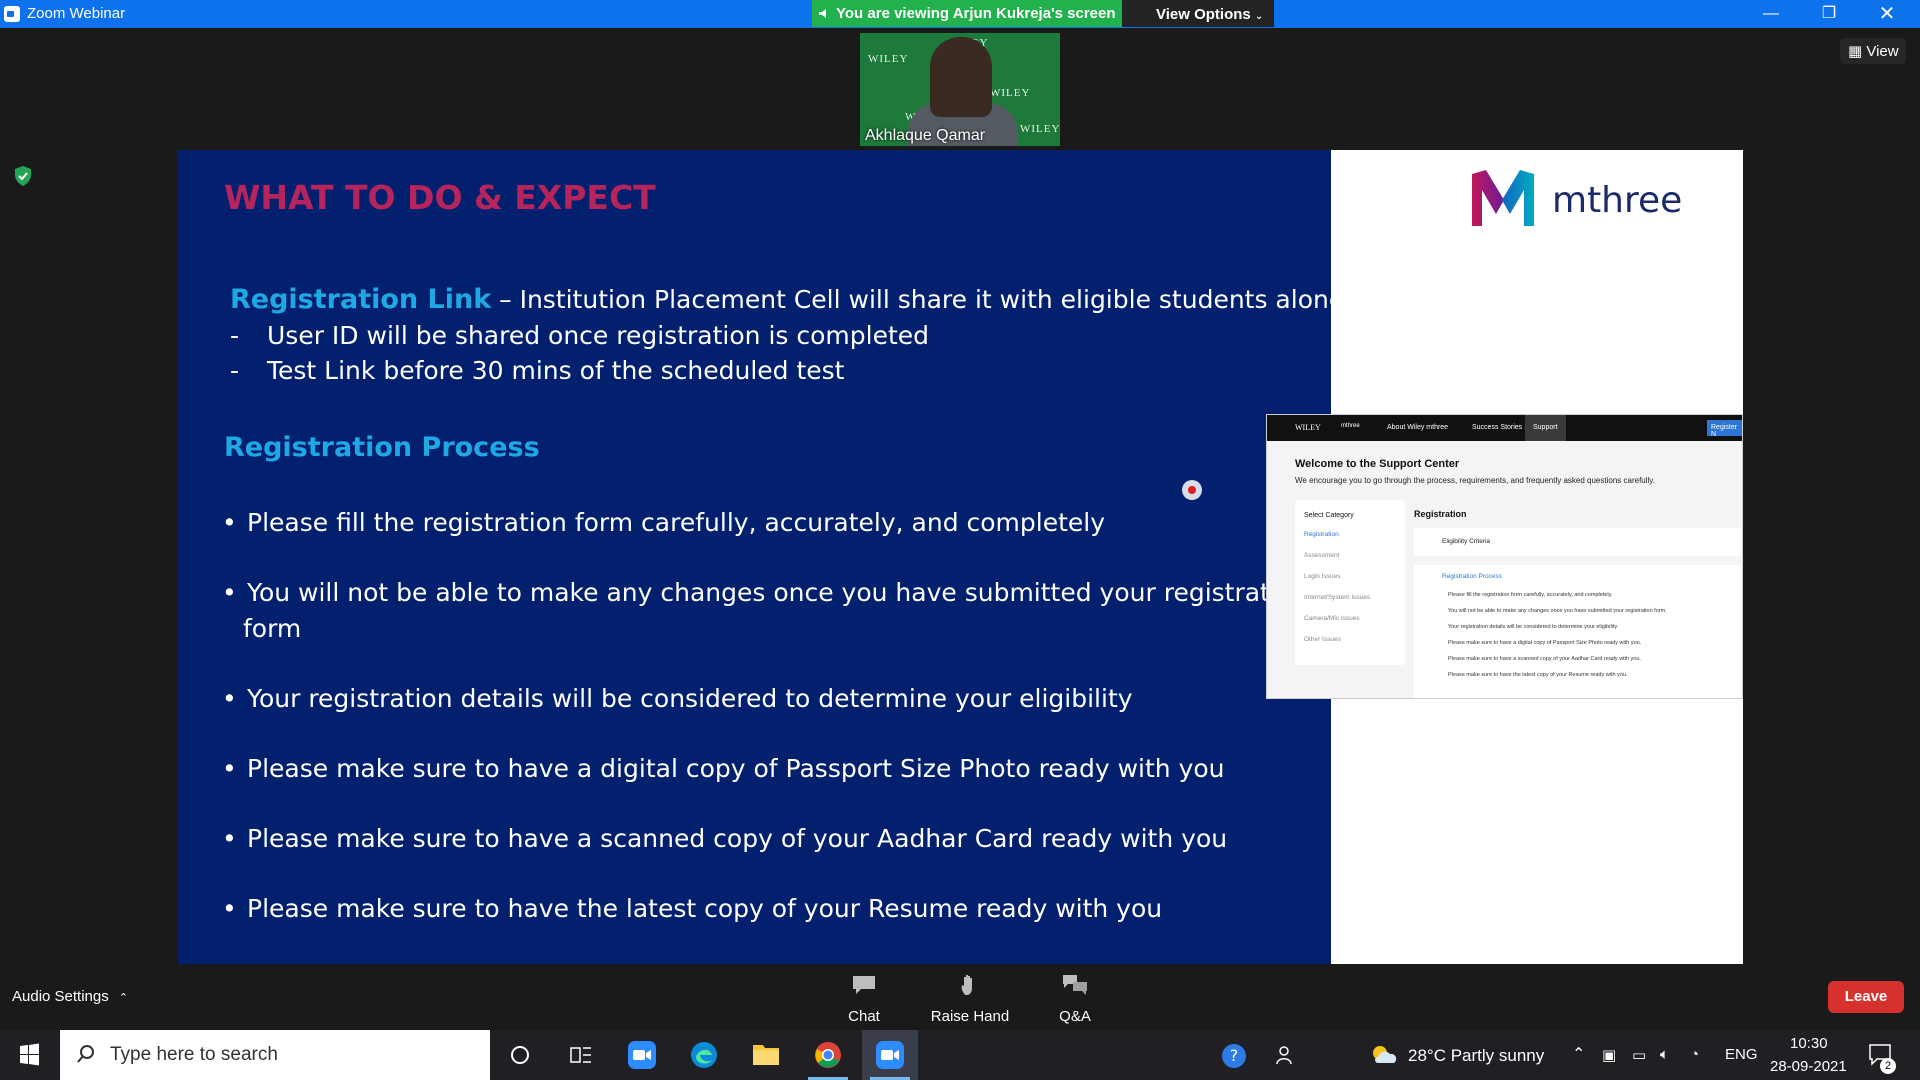 The image size is (1920, 1080). I want to click on category-item: Registration, so click(1321, 534).